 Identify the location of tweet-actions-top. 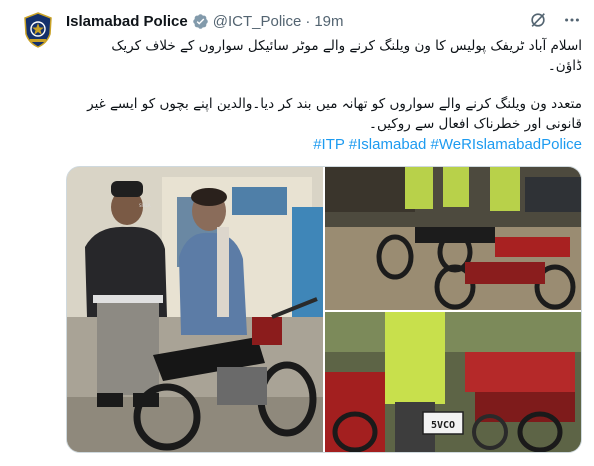
(555, 20).